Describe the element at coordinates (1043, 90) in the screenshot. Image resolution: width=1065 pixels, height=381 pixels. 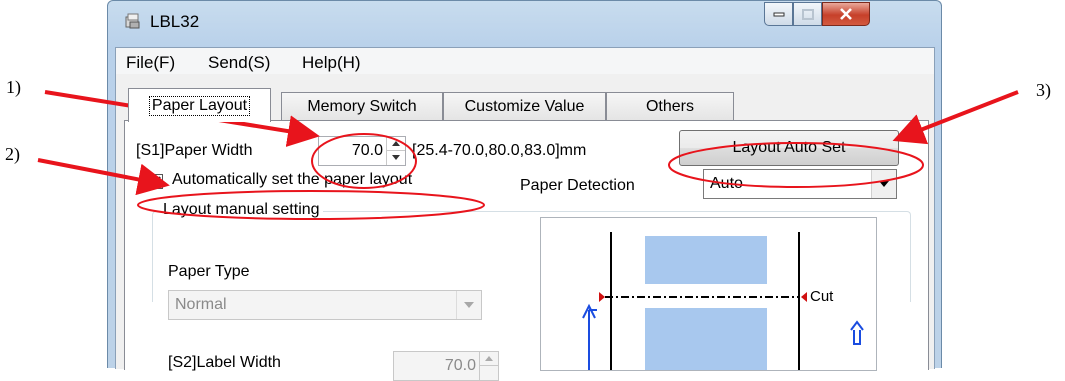
I see `annotation-3: 3)` at that location.